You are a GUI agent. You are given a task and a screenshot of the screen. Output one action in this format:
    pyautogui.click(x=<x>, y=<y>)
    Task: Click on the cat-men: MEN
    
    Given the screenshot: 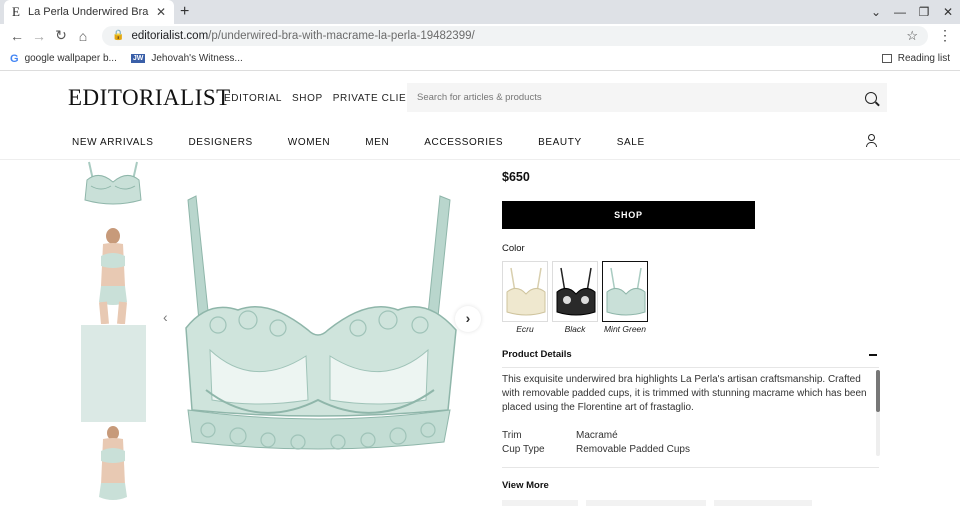 What is the action you would take?
    pyautogui.click(x=377, y=142)
    